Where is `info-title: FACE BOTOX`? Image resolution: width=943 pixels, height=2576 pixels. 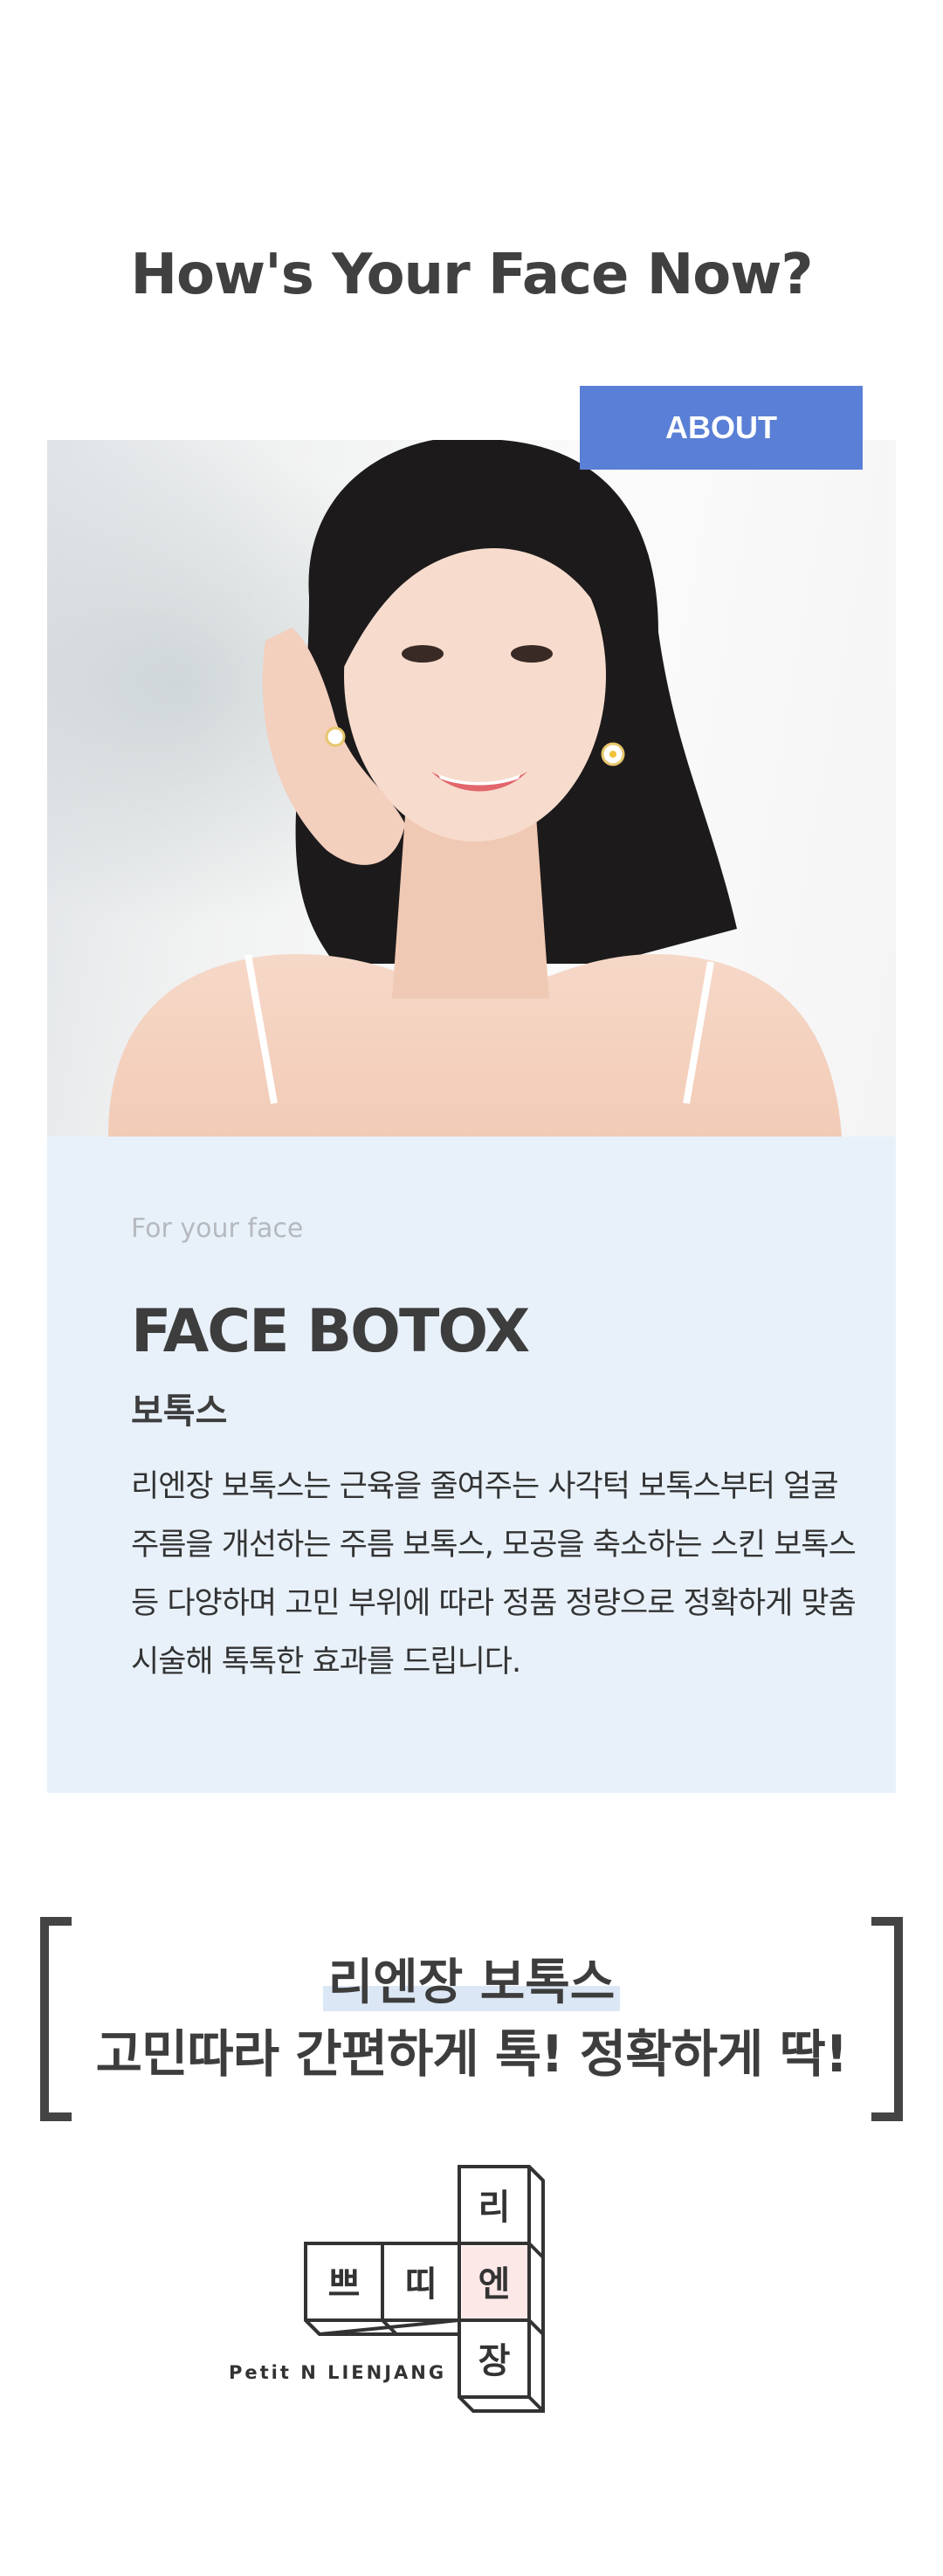
info-title: FACE BOTOX is located at coordinates (330, 1331).